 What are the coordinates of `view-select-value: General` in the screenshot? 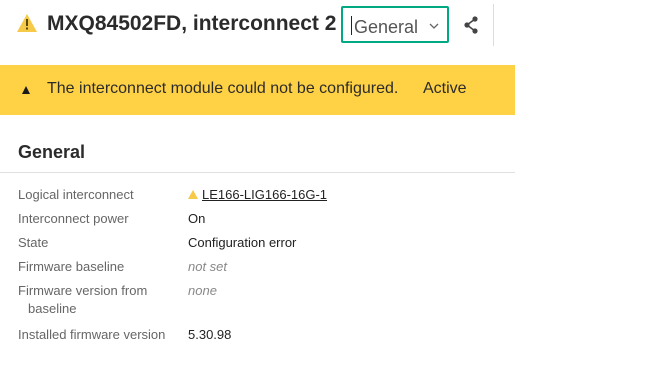 It's located at (386, 27).